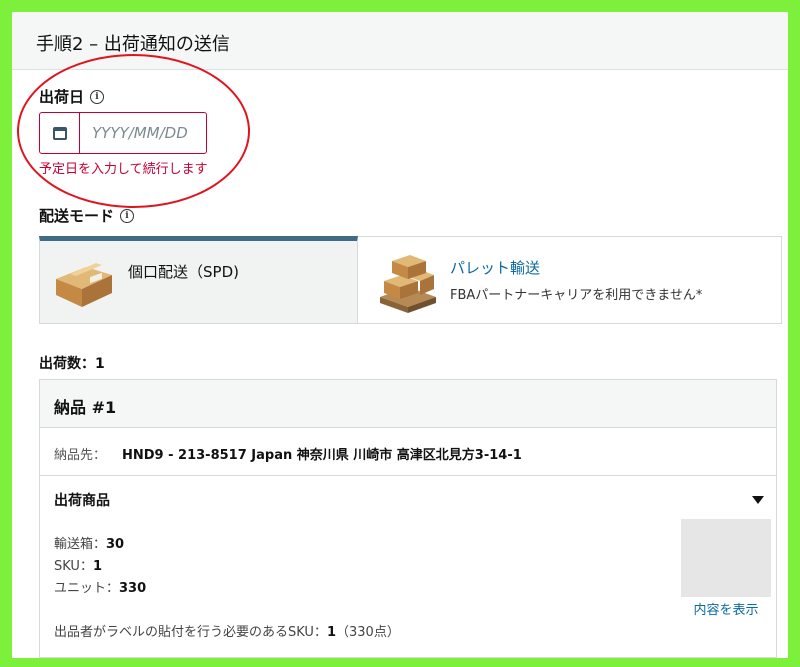 Image resolution: width=800 pixels, height=667 pixels. What do you see at coordinates (570, 280) in the screenshot?
I see `mode-option-pallet: パレット輸送 FBAパートナーキャリアを利用できません*` at bounding box center [570, 280].